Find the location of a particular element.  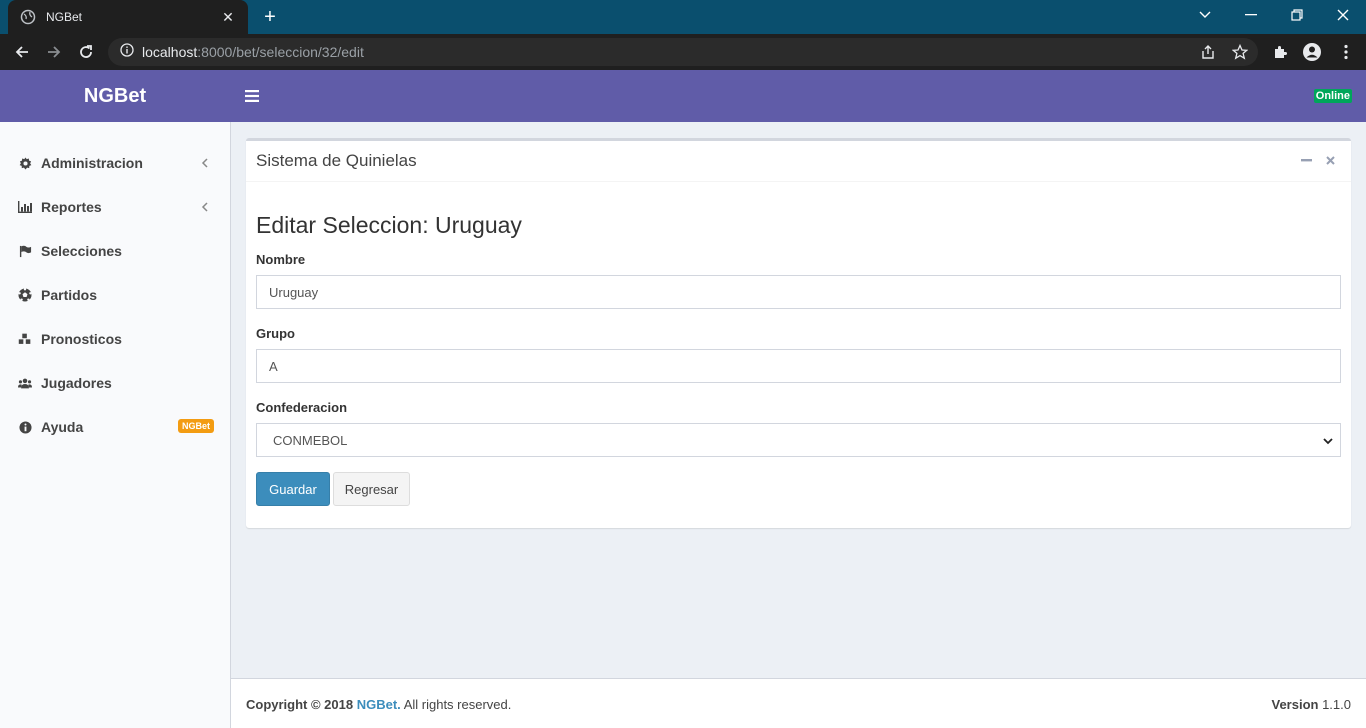

gear-icon is located at coordinates (25, 163).